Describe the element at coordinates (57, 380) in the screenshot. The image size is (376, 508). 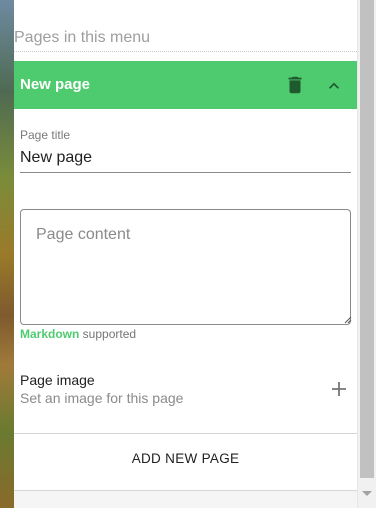
I see `page-image-label: Page image` at that location.